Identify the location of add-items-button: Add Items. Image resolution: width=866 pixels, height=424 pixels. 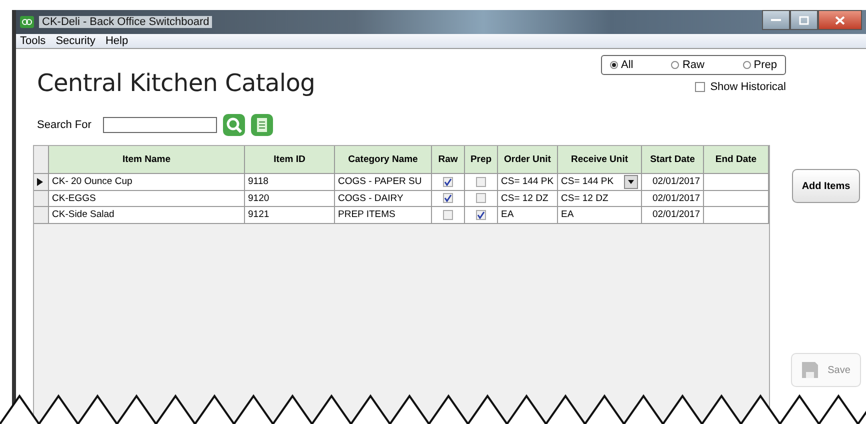
(826, 186).